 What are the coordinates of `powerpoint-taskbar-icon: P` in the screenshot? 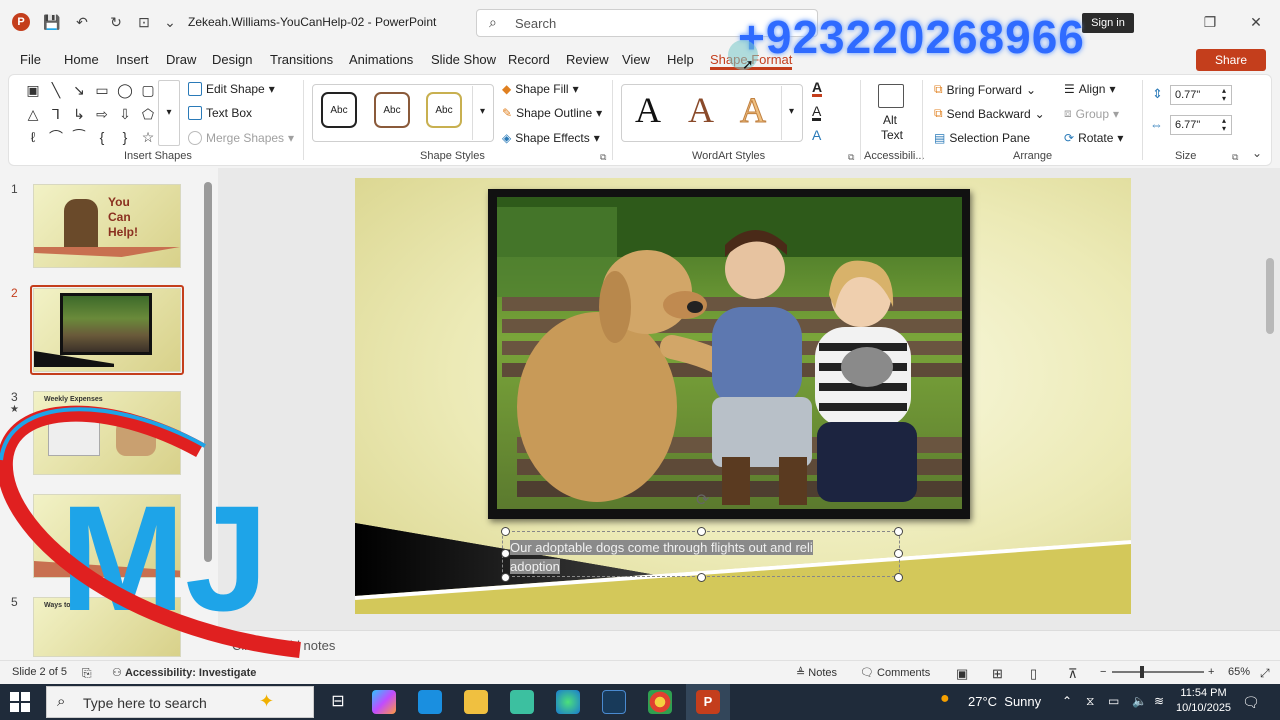 It's located at (708, 702).